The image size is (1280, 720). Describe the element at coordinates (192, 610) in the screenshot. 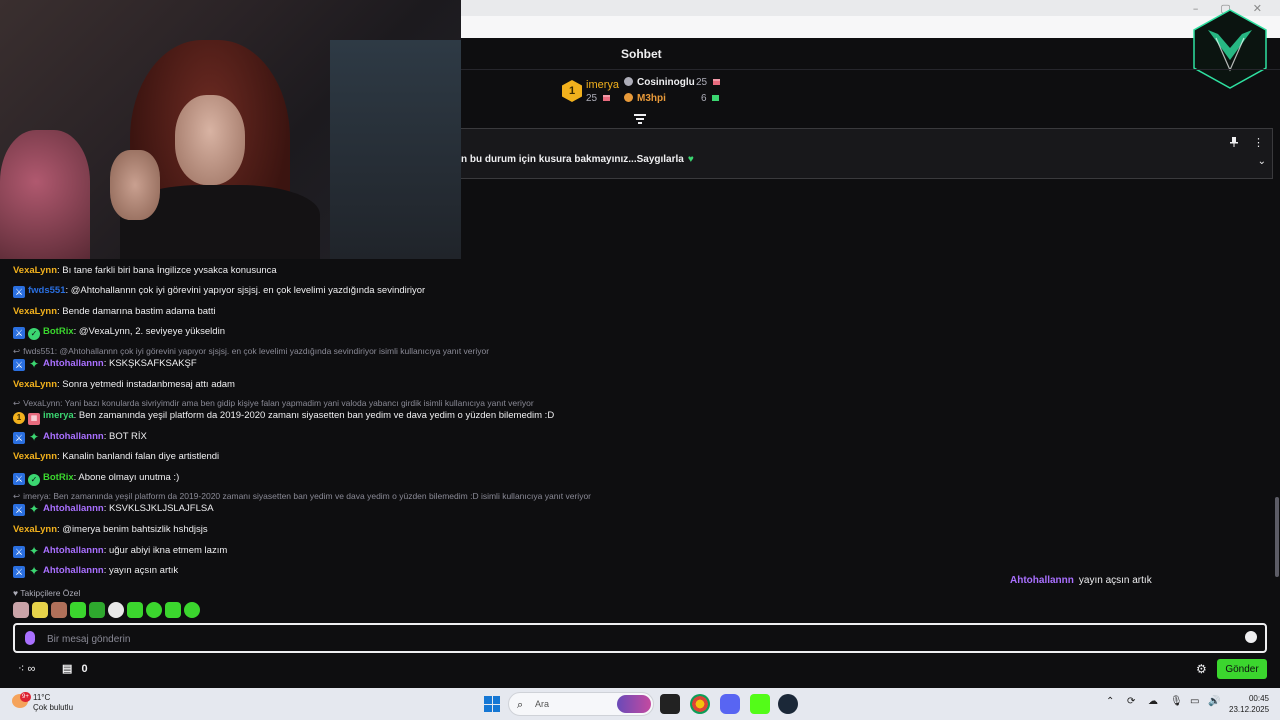

I see `emote-green-6-icon` at that location.